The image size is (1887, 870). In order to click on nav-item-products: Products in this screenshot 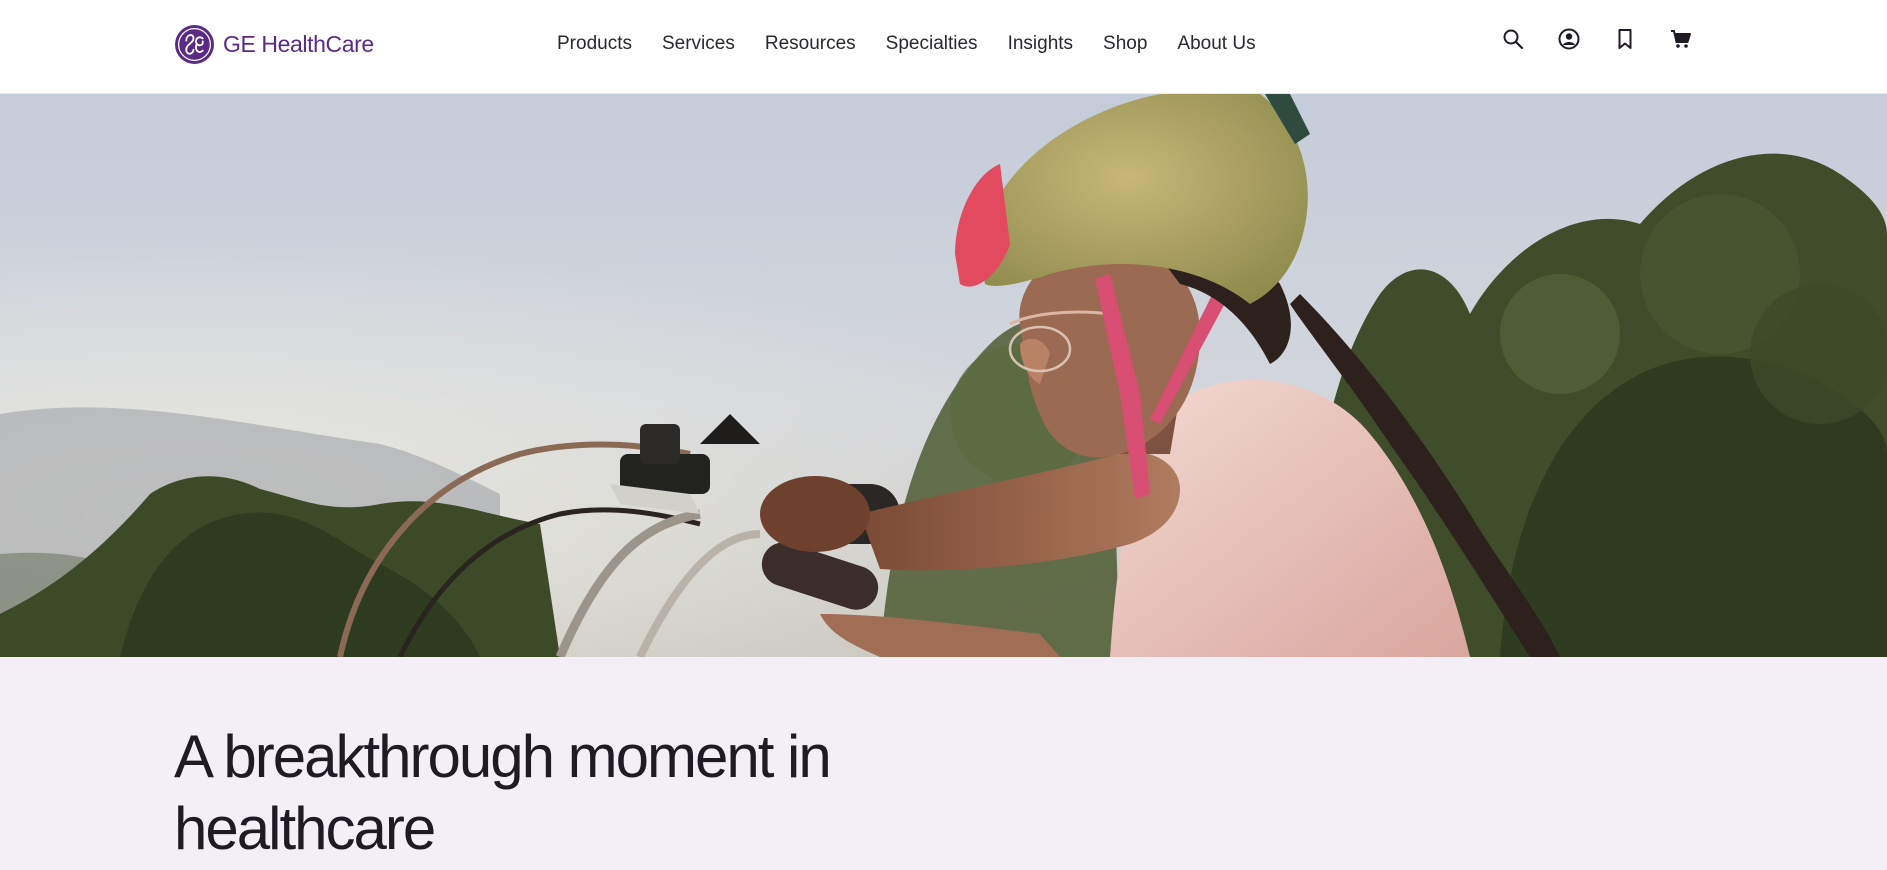, I will do `click(594, 44)`.